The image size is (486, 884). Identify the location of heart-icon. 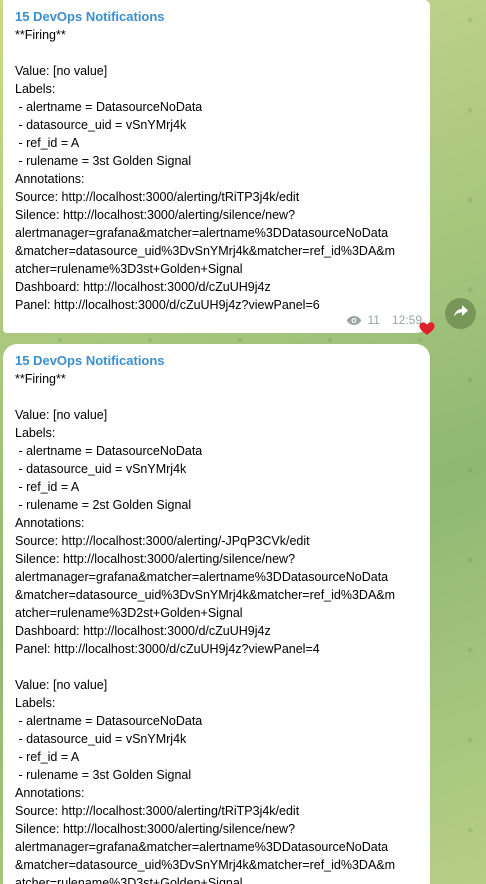
(427, 328).